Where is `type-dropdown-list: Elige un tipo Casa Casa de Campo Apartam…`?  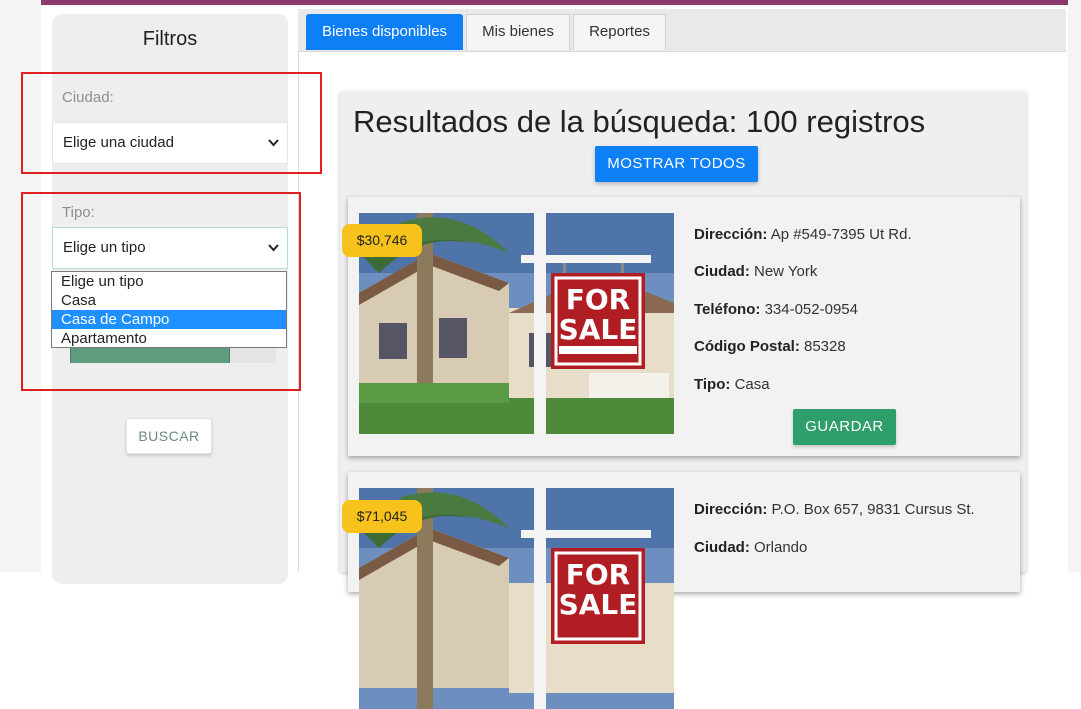
type-dropdown-list: Elige un tipo Casa Casa de Campo Apartam… is located at coordinates (169, 309).